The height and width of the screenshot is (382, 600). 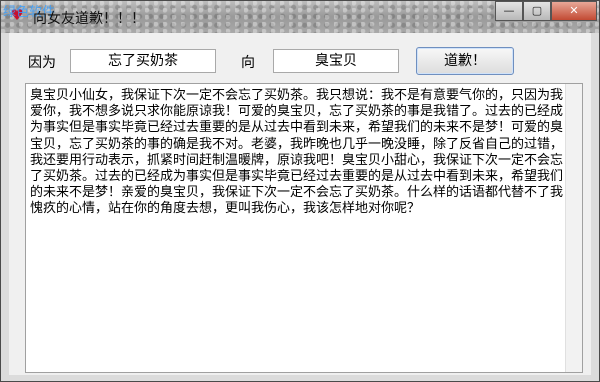 I want to click on window-controls: — ▢ ✕, so click(x=546, y=11).